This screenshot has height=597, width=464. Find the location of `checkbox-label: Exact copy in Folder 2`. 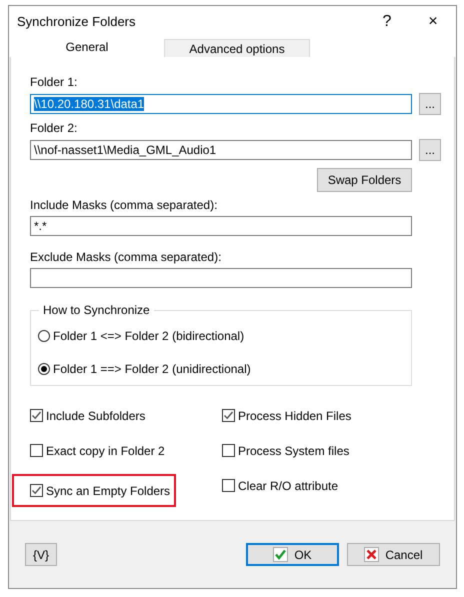

checkbox-label: Exact copy in Folder 2 is located at coordinates (105, 451).